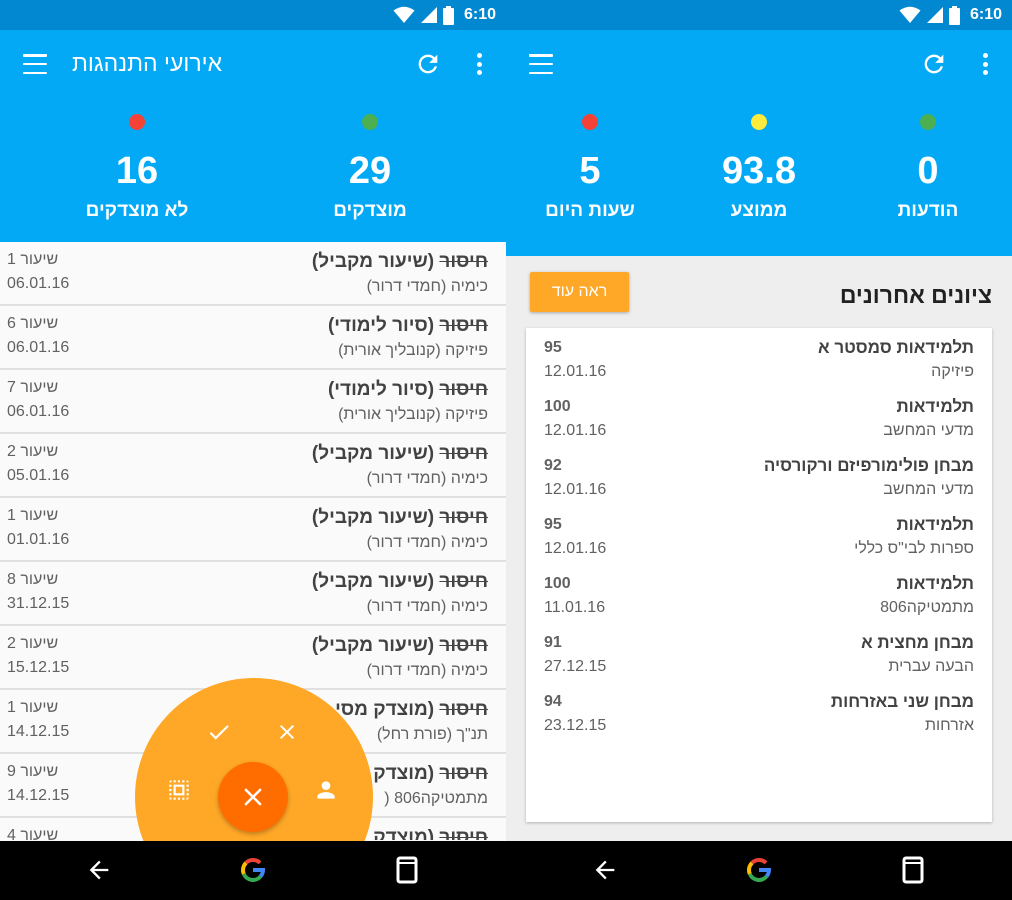  What do you see at coordinates (137, 210) in the screenshot?
I see `stat-label: לא מוצדקים` at bounding box center [137, 210].